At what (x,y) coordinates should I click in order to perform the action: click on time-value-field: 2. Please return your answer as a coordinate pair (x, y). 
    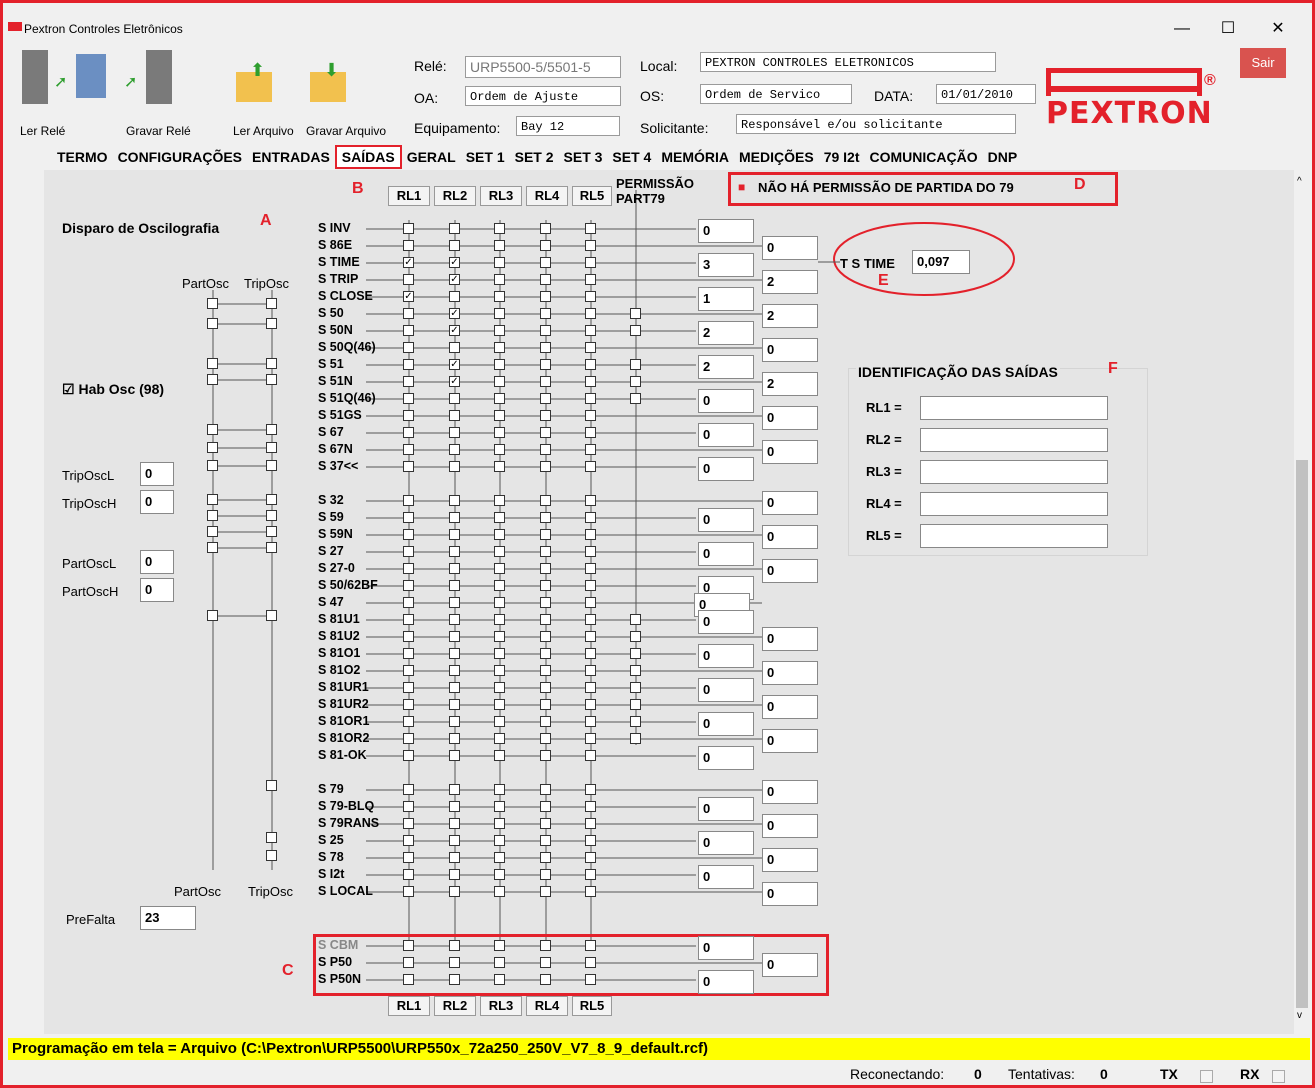
    Looking at the image, I should click on (790, 384).